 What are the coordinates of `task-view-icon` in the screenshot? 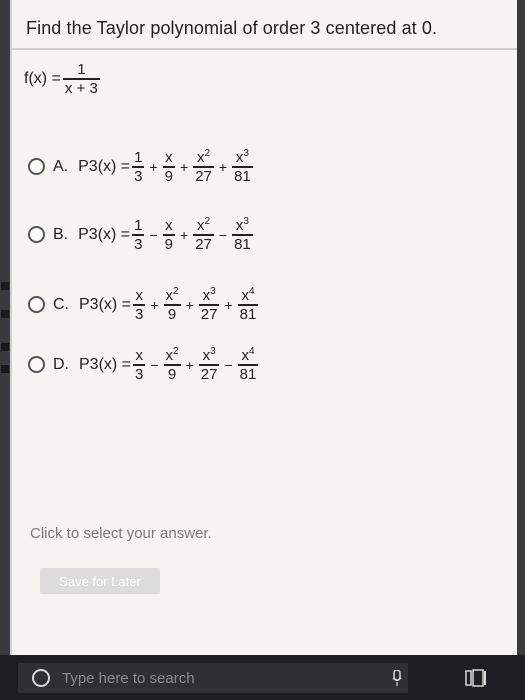 It's located at (476, 678).